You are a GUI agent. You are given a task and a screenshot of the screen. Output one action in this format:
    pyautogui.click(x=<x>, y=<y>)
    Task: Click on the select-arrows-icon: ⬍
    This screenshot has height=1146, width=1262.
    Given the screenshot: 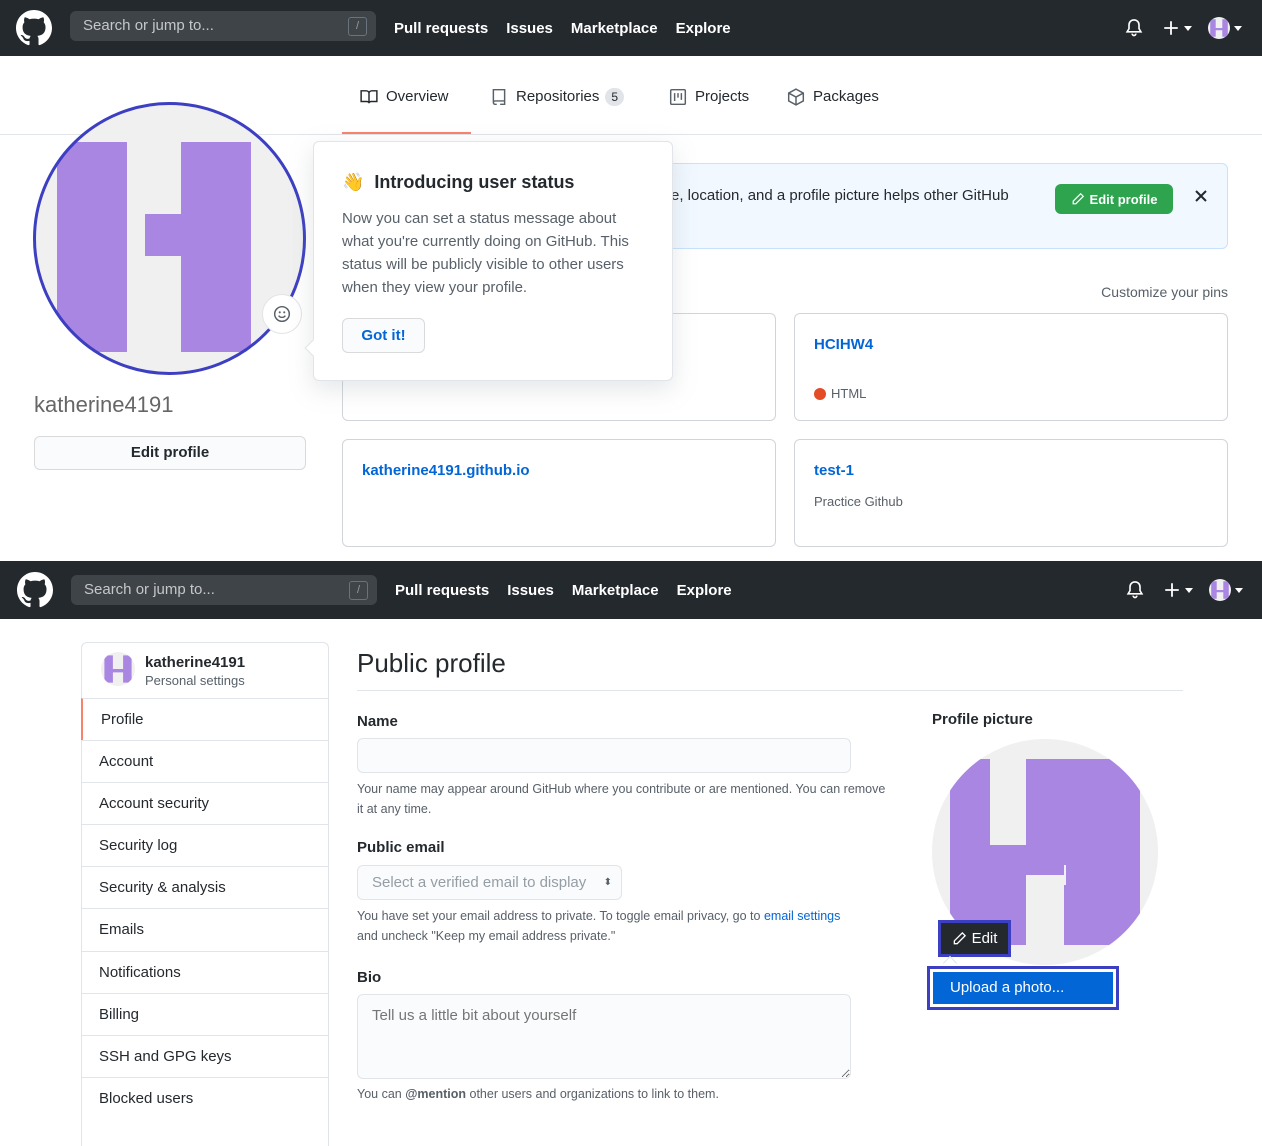 What is the action you would take?
    pyautogui.click(x=607, y=882)
    